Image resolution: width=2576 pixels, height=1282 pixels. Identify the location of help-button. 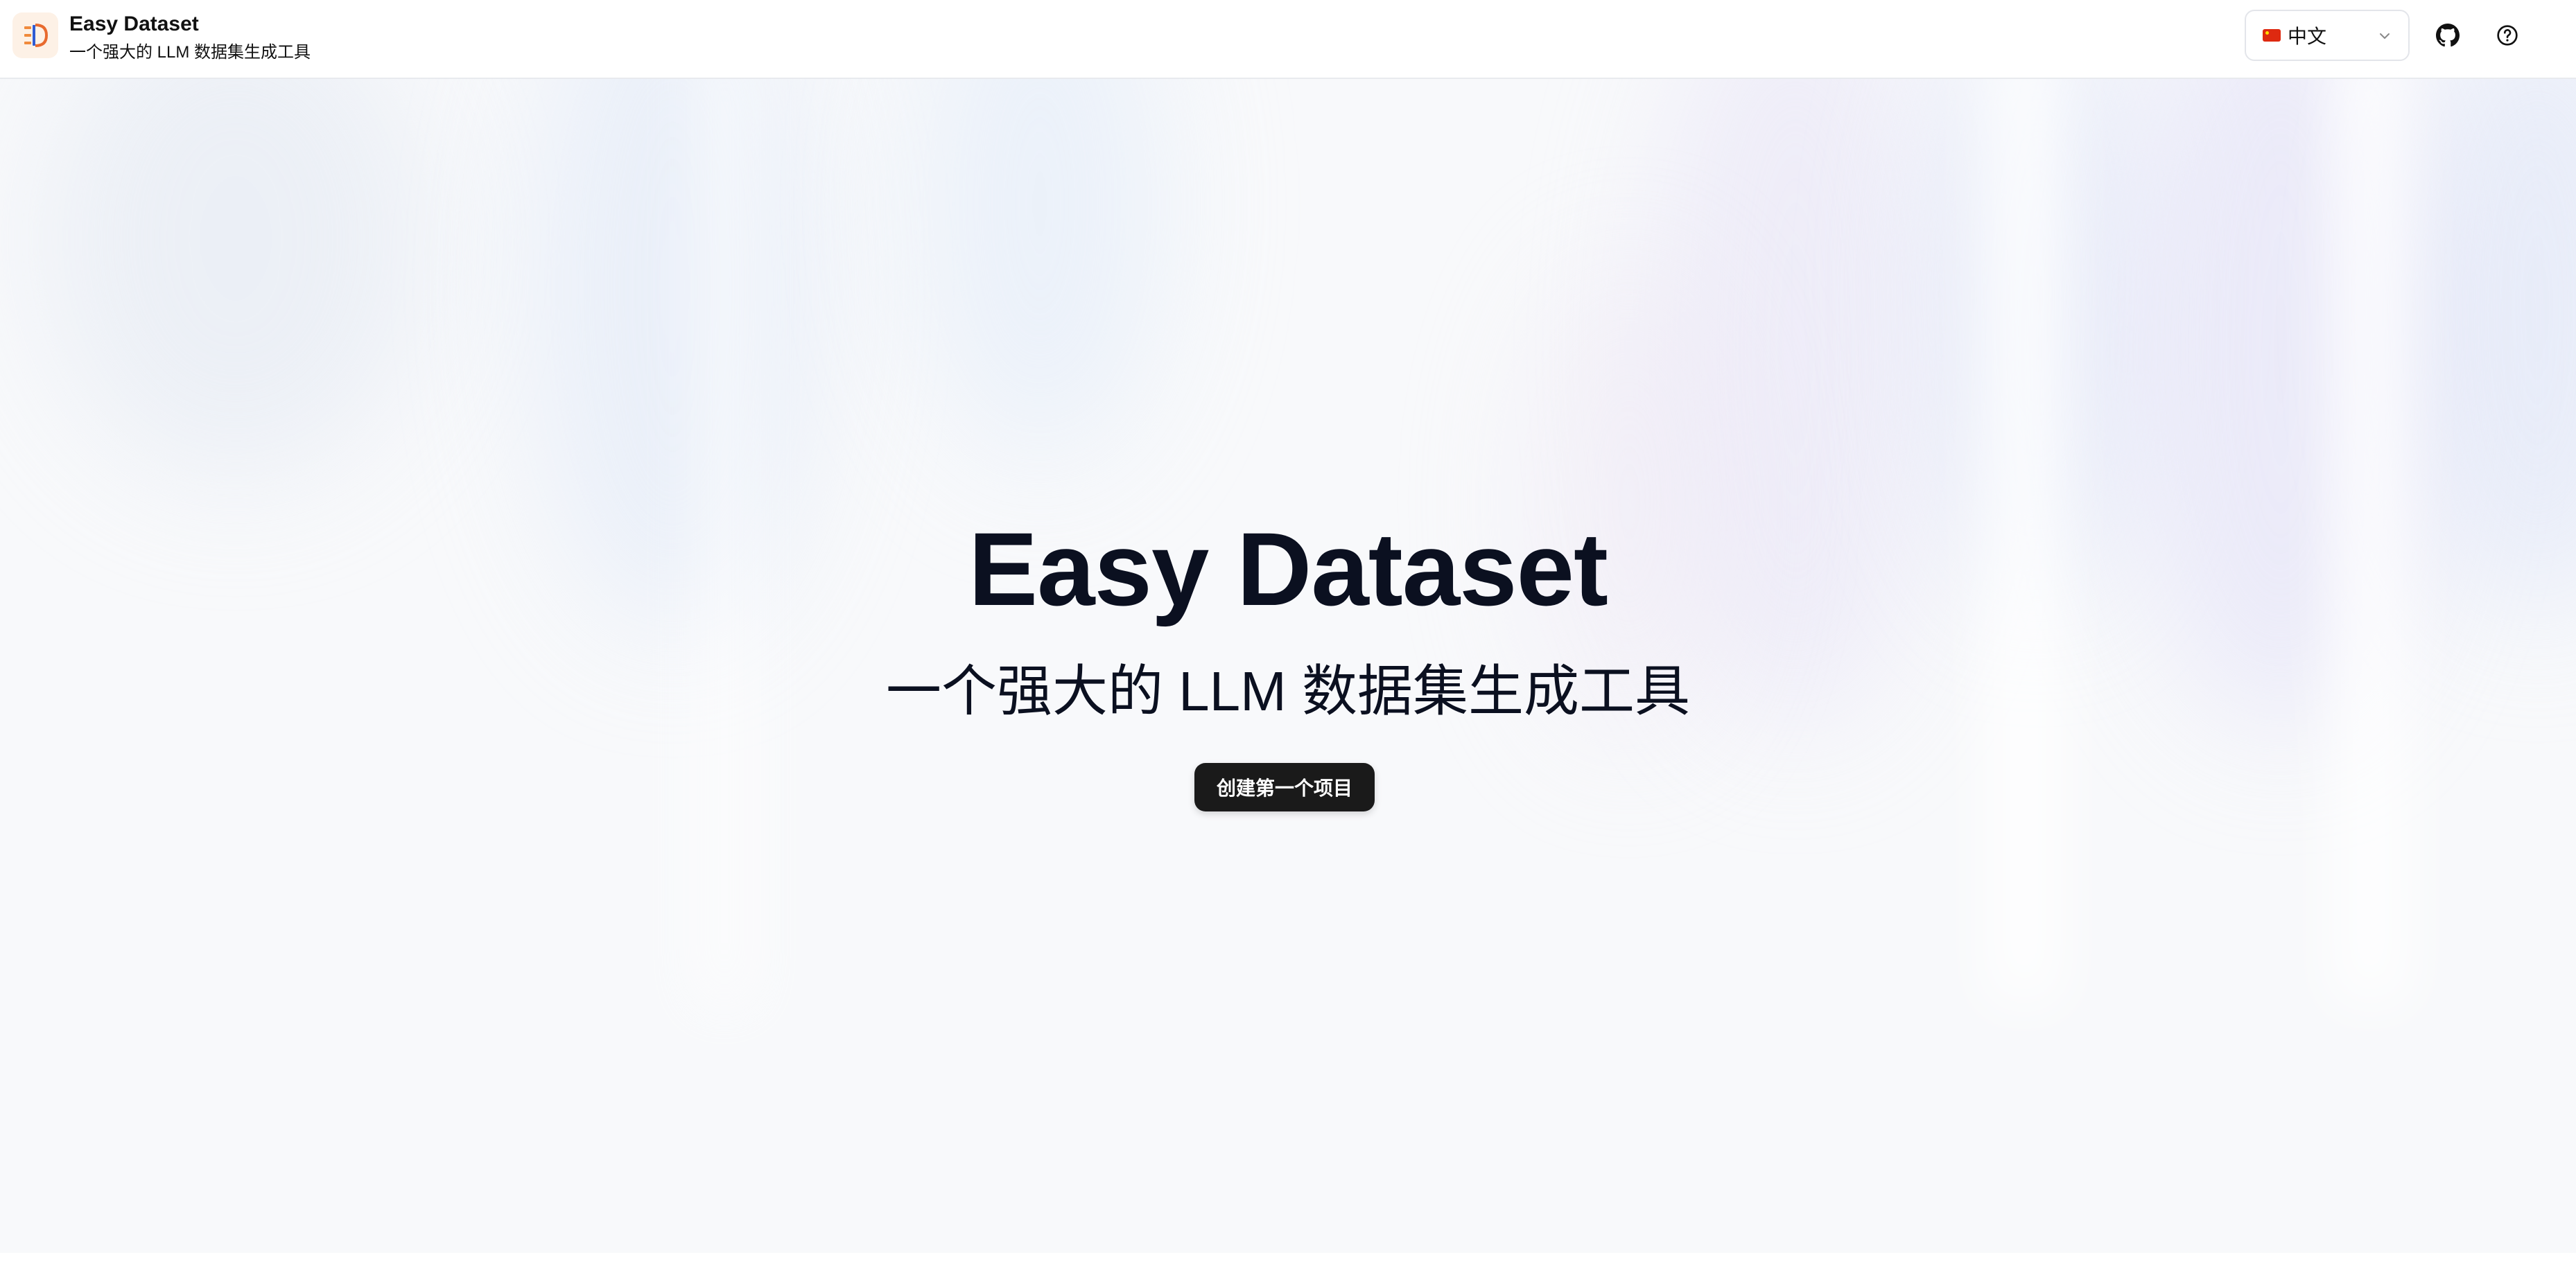
(2507, 35).